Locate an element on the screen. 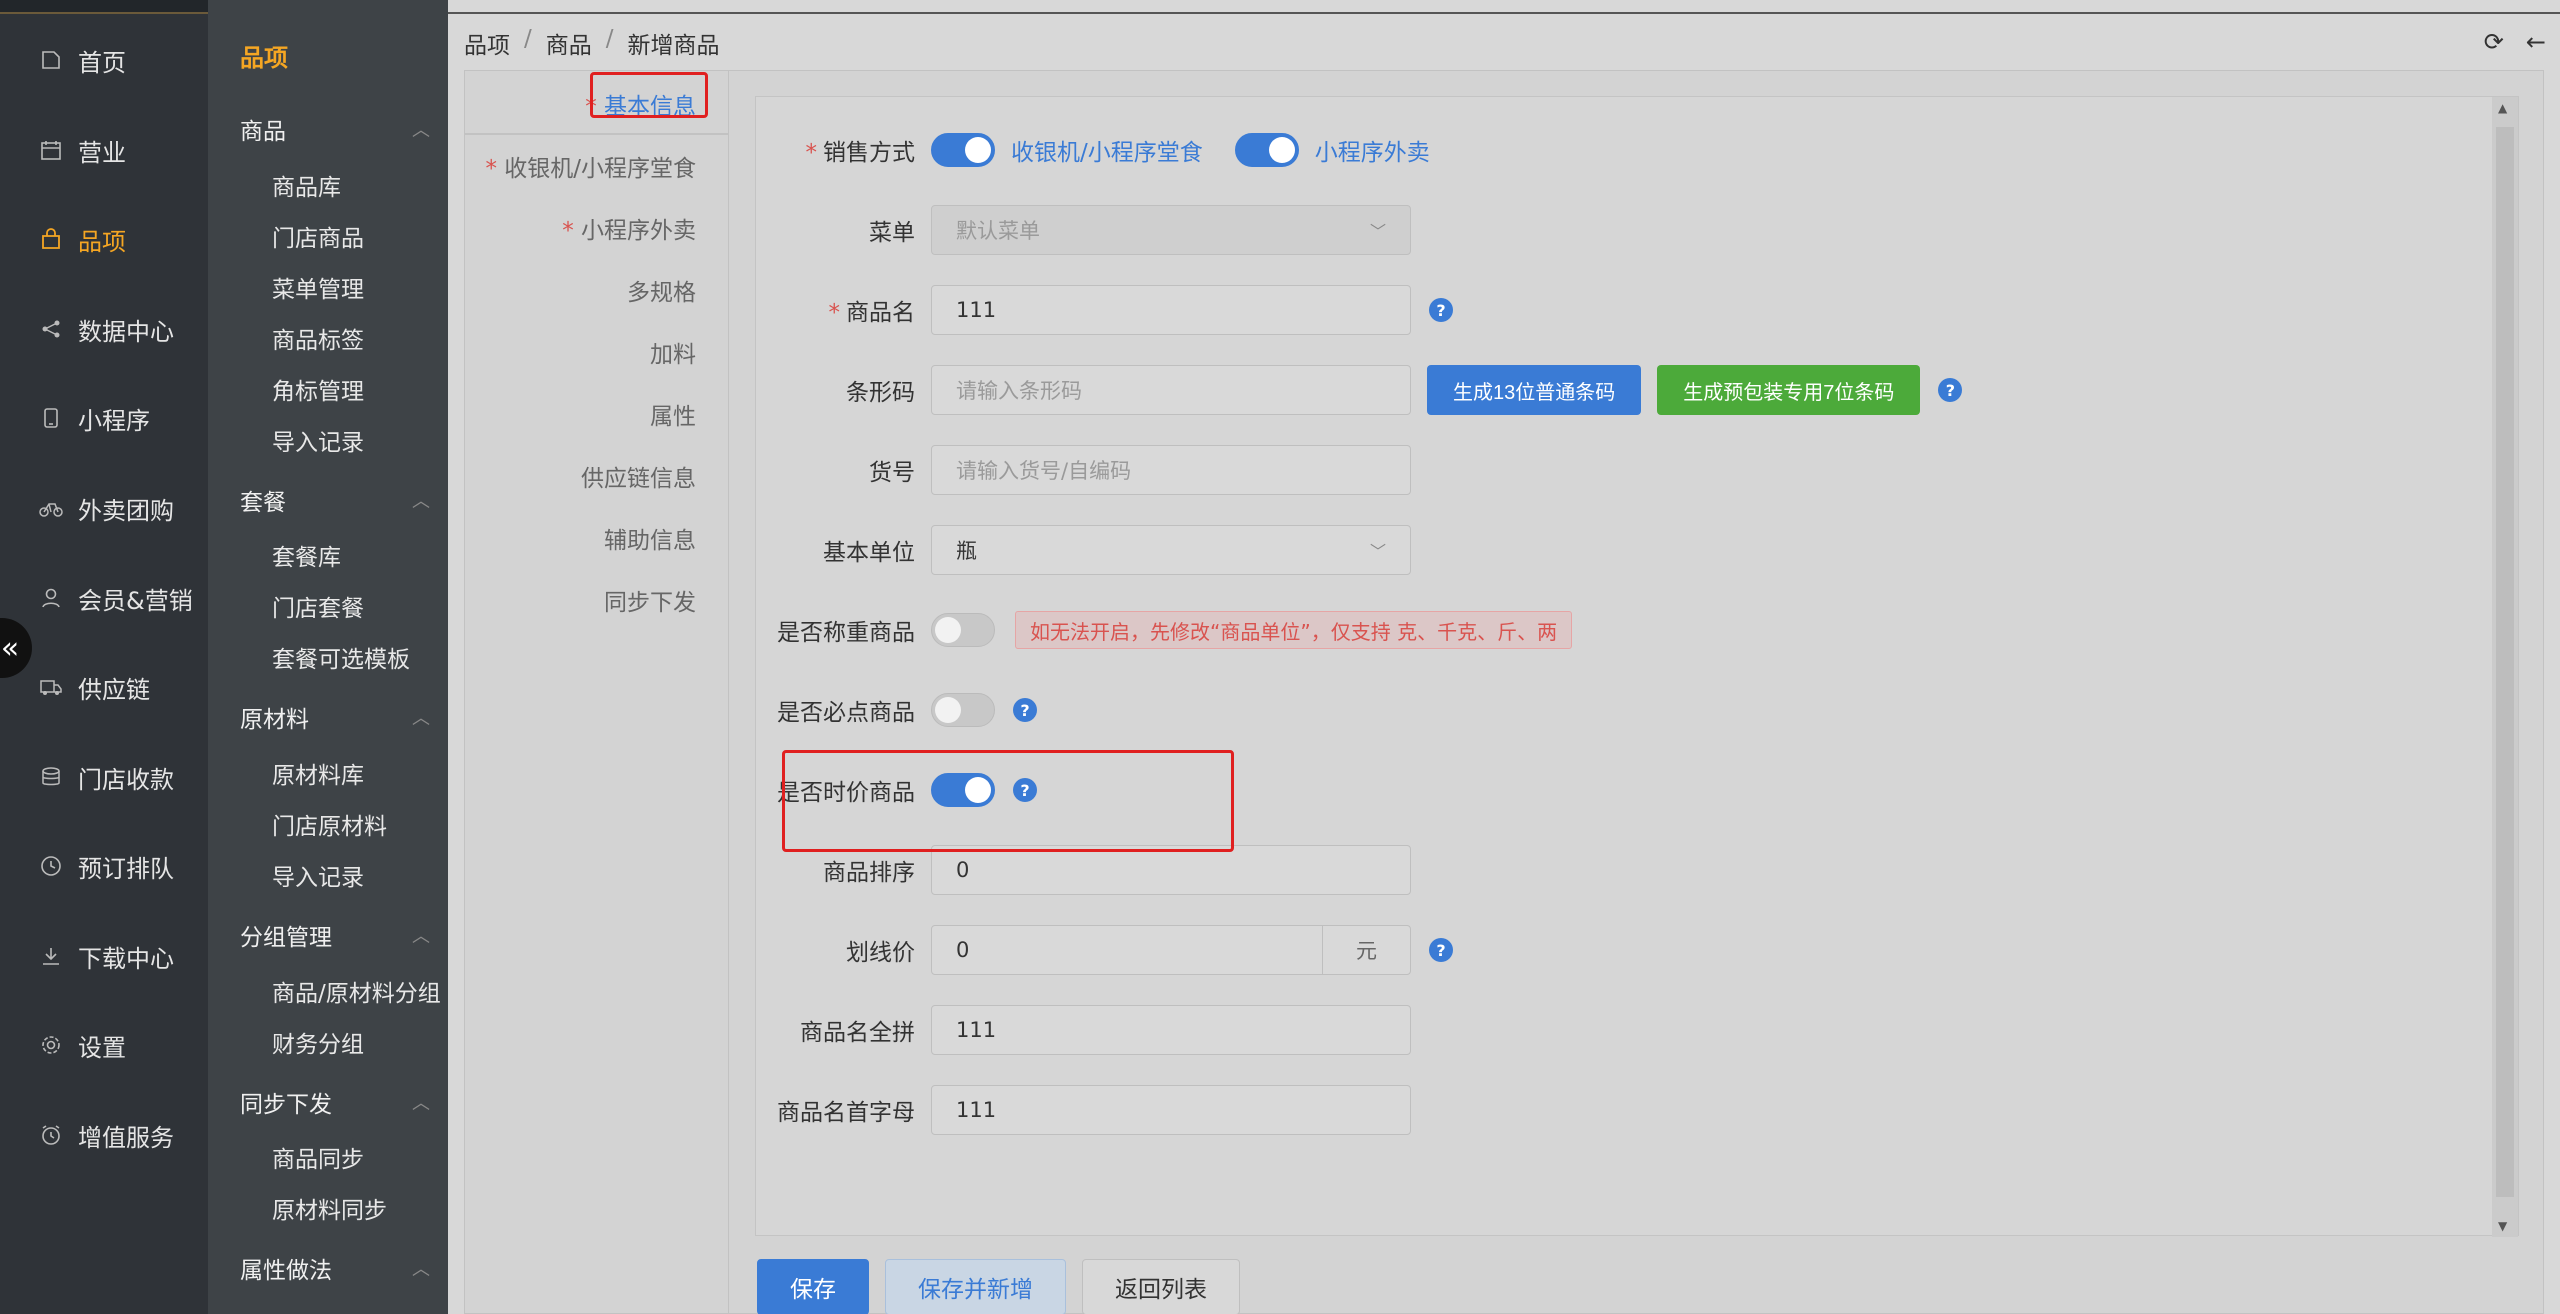  nav-download: 下载中心 is located at coordinates (104, 956).